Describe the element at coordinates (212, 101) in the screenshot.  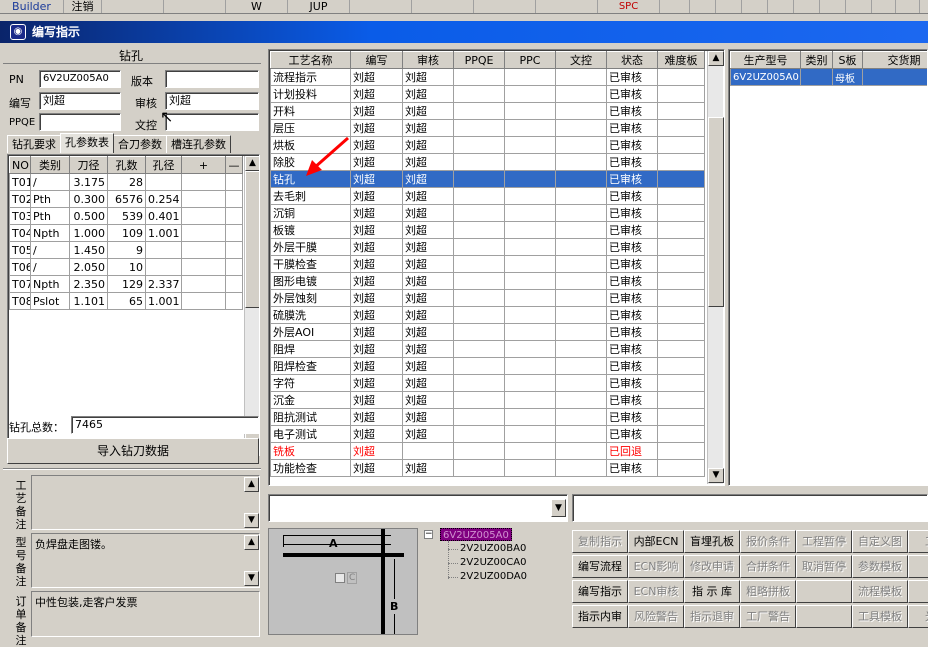
I see `reviewer-field: 刘超` at that location.